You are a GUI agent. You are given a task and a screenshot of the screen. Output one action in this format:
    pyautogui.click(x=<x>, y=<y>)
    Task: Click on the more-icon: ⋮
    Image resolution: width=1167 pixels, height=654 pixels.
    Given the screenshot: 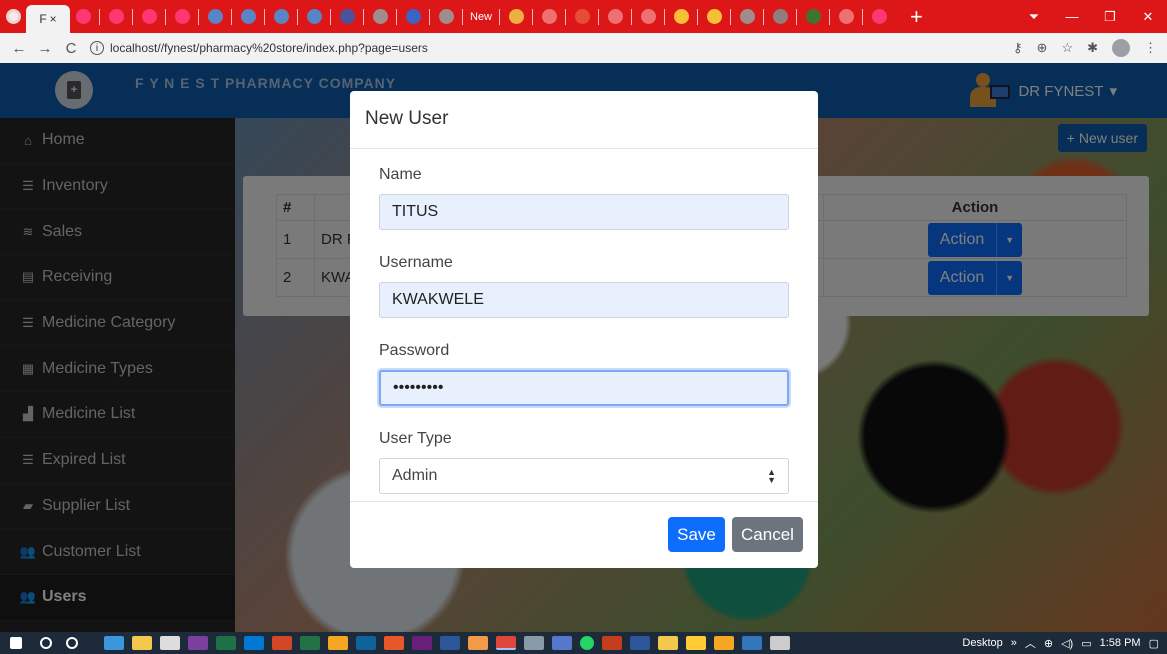 What is the action you would take?
    pyautogui.click(x=1150, y=48)
    